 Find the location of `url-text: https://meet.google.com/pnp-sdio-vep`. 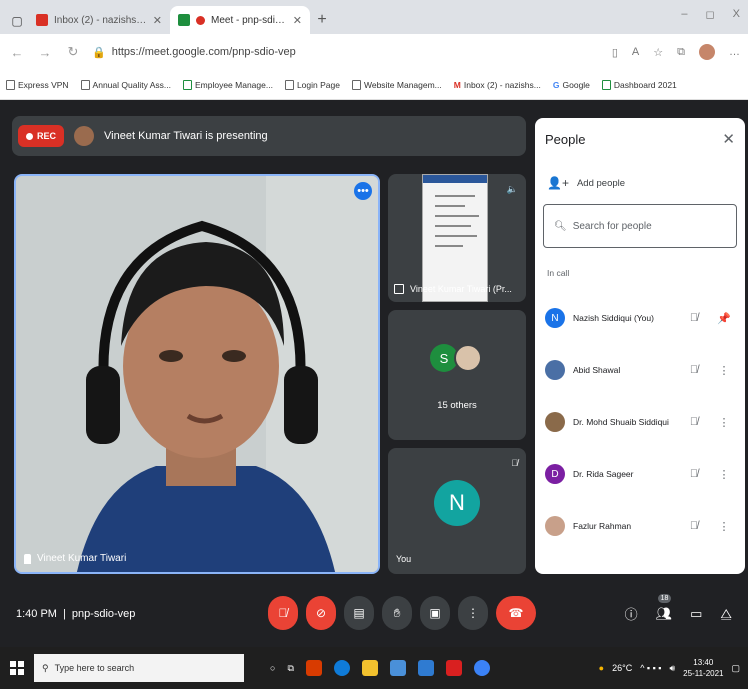

url-text: https://meet.google.com/pnp-sdio-vep is located at coordinates (203, 52).